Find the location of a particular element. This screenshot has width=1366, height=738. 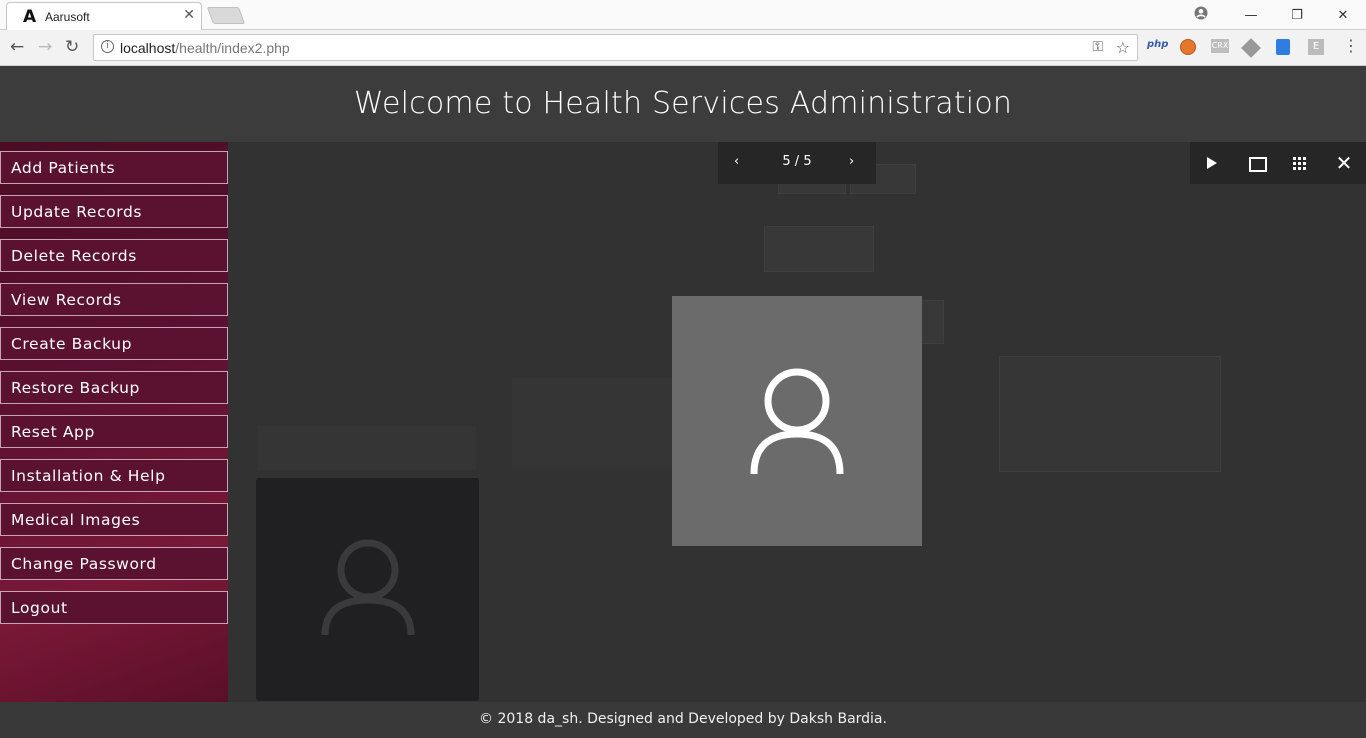

sidebar-item-label: Update Records is located at coordinates (77, 212).